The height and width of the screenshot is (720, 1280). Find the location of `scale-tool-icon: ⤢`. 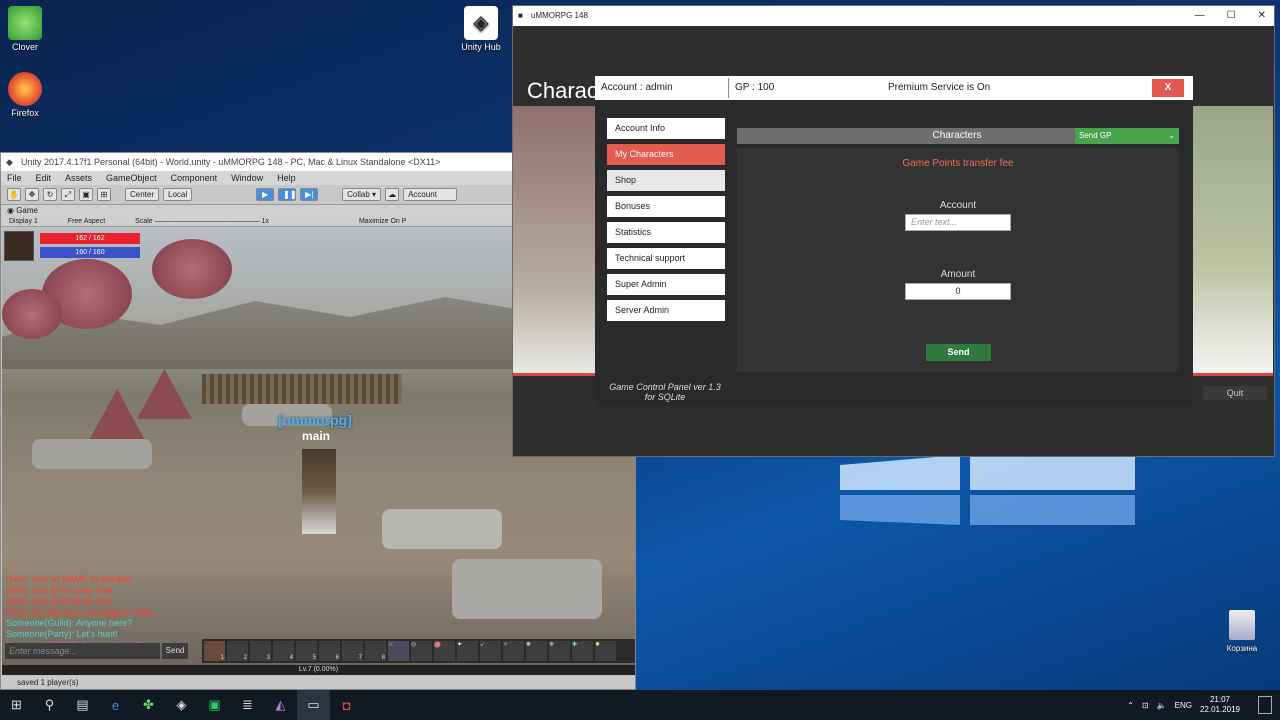

scale-tool-icon: ⤢ is located at coordinates (68, 194).